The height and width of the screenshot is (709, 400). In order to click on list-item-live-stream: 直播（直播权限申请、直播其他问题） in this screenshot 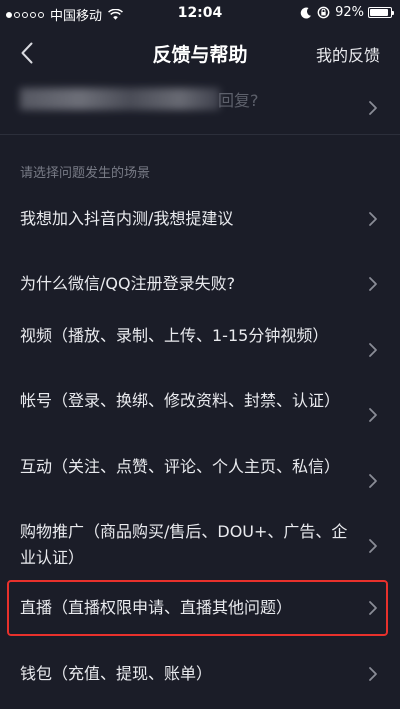, I will do `click(200, 608)`.